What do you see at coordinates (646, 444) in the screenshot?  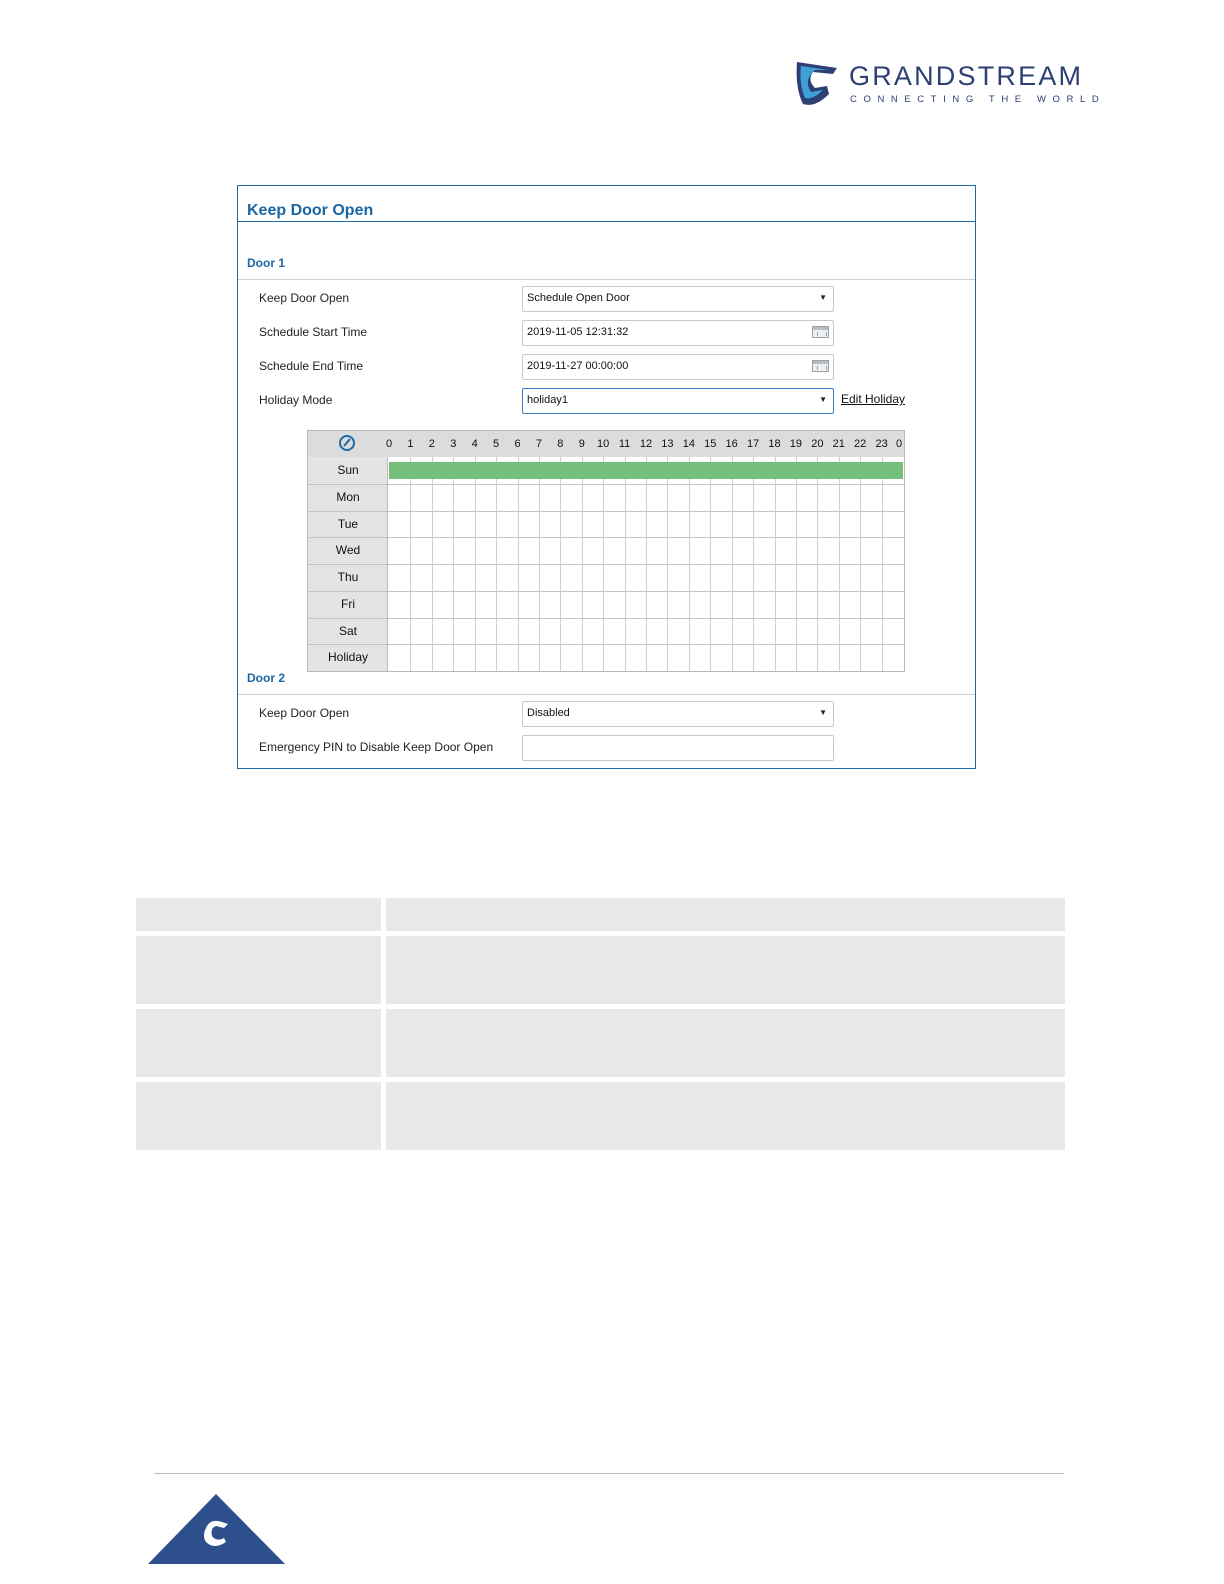 I see `hour-label: 12` at bounding box center [646, 444].